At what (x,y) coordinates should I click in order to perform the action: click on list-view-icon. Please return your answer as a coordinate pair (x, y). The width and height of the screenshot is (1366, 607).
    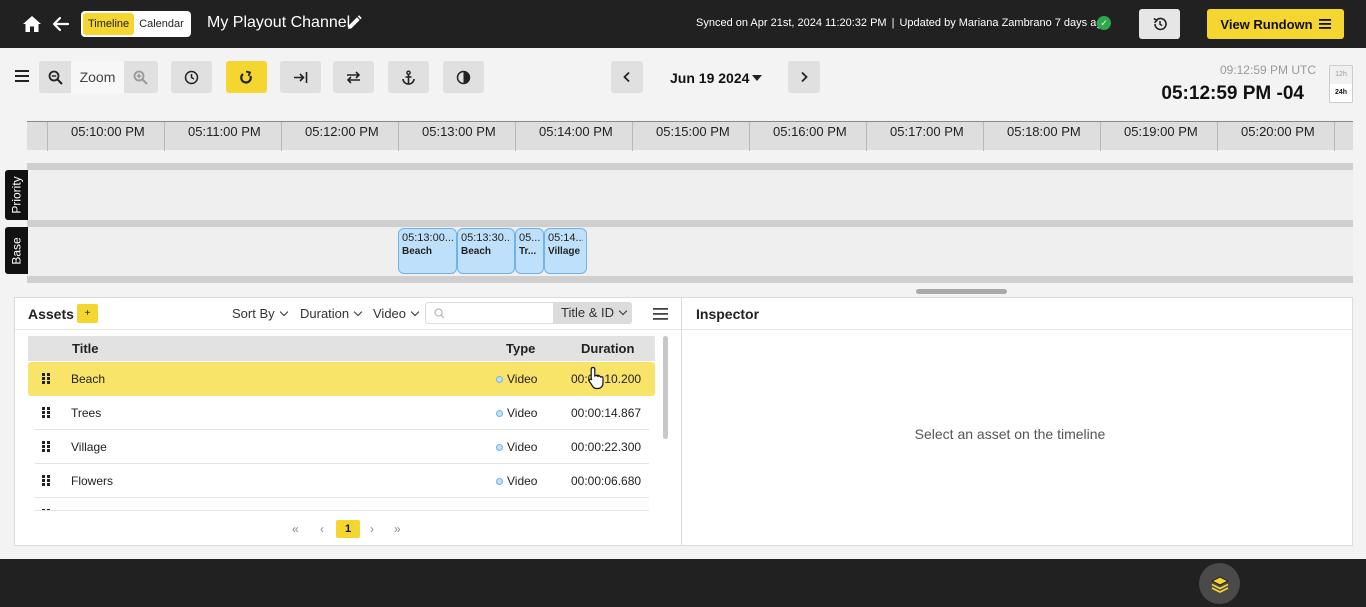
    Looking at the image, I should click on (660, 313).